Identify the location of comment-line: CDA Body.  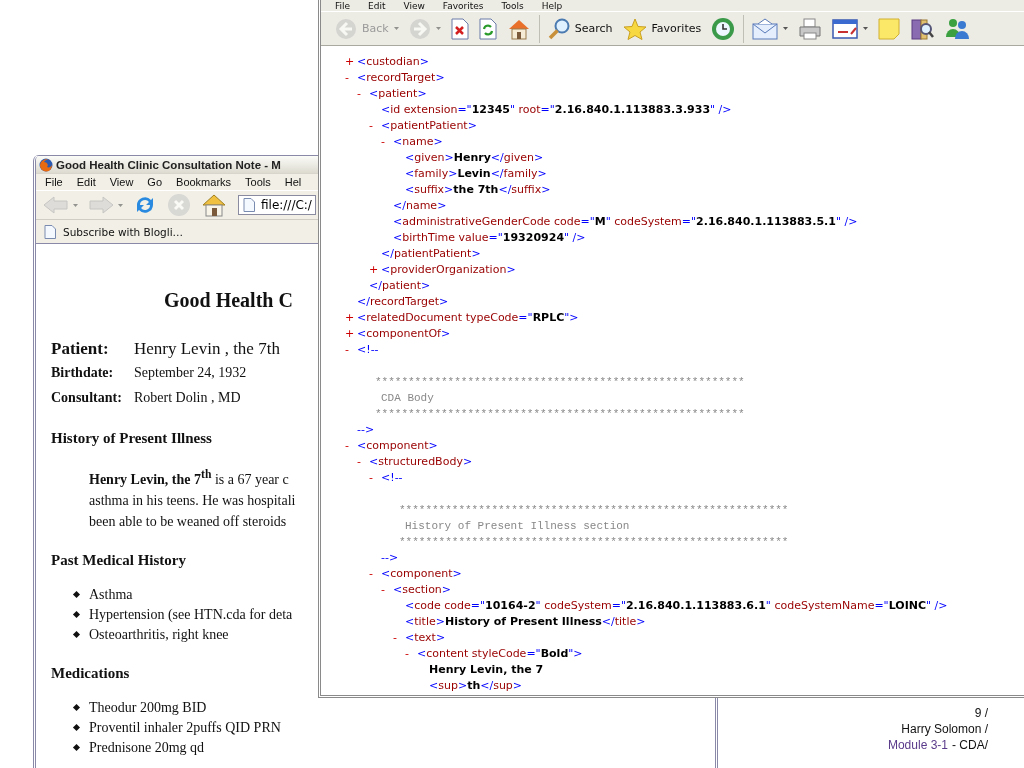
(407, 398).